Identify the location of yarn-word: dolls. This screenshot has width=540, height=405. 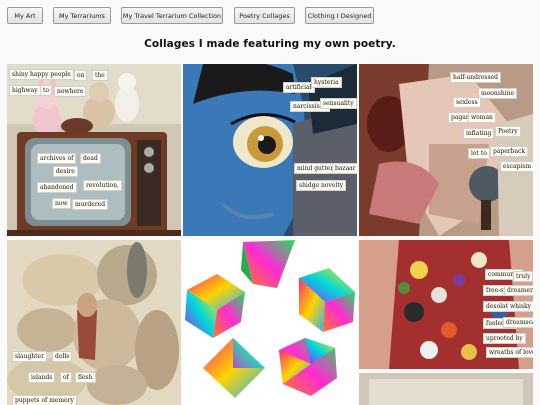
(62, 356).